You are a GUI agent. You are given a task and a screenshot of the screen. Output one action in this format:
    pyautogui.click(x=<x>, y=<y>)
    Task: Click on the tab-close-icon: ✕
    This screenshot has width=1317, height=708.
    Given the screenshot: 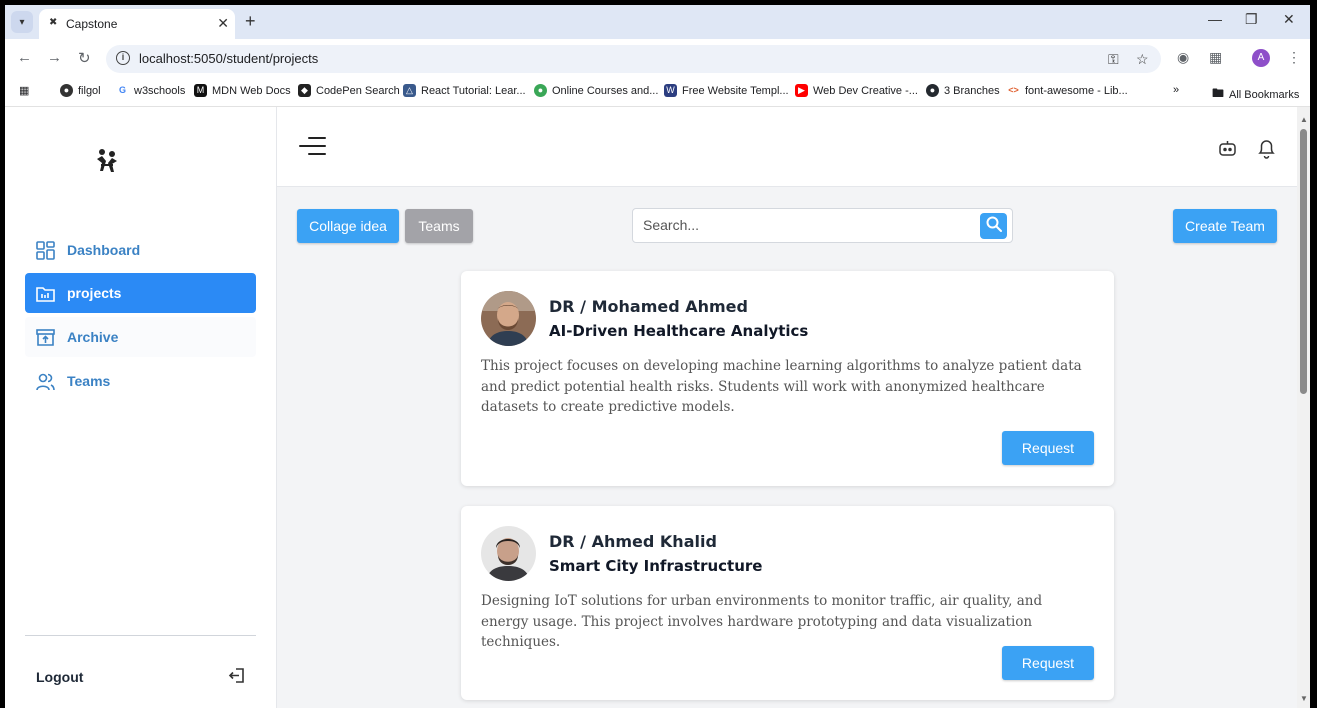 What is the action you would take?
    pyautogui.click(x=223, y=23)
    